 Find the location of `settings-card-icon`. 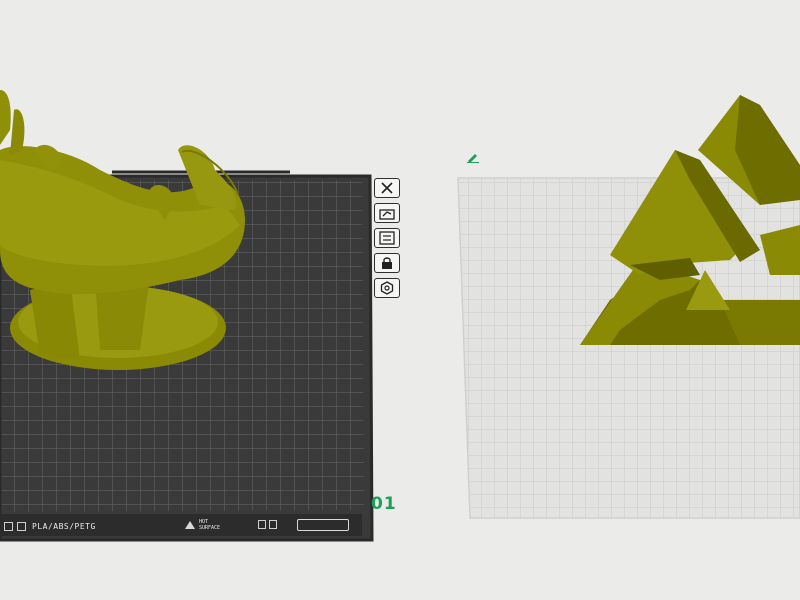

settings-card-icon is located at coordinates (387, 238).